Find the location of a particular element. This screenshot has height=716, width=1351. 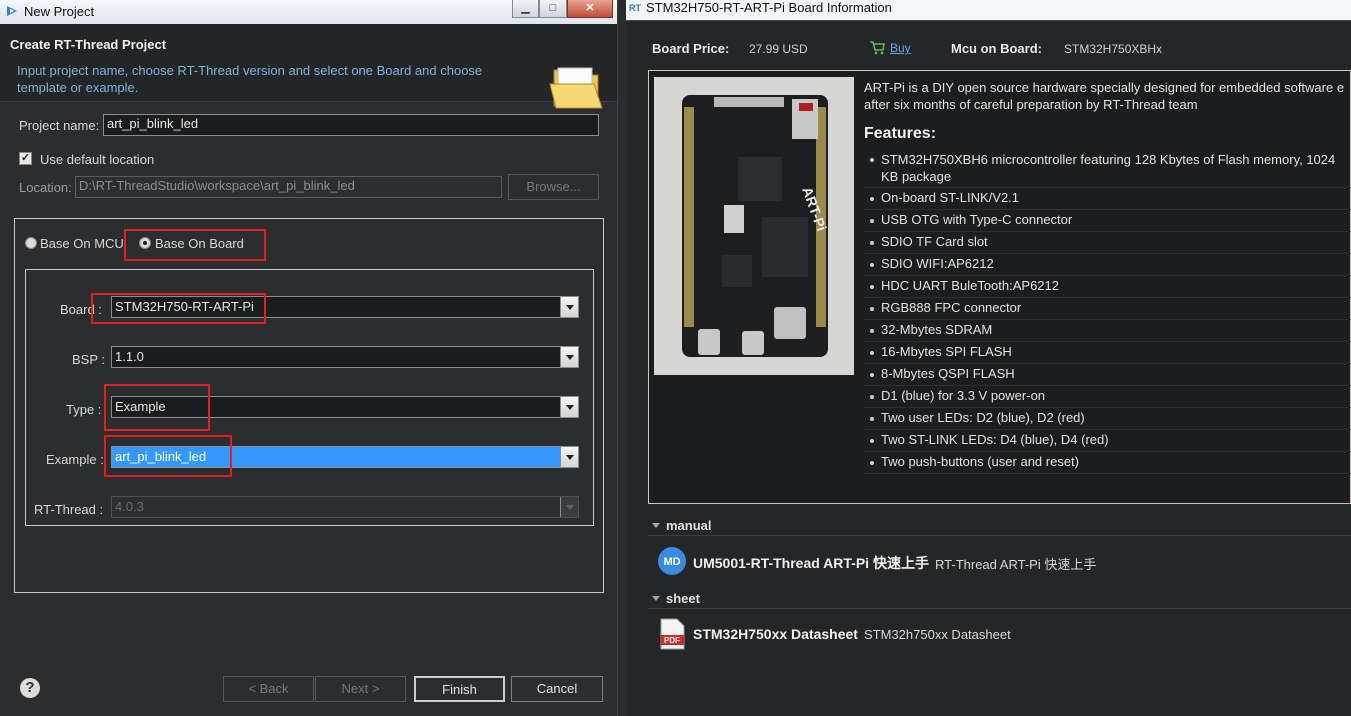

type-label: Type : is located at coordinates (84, 409).